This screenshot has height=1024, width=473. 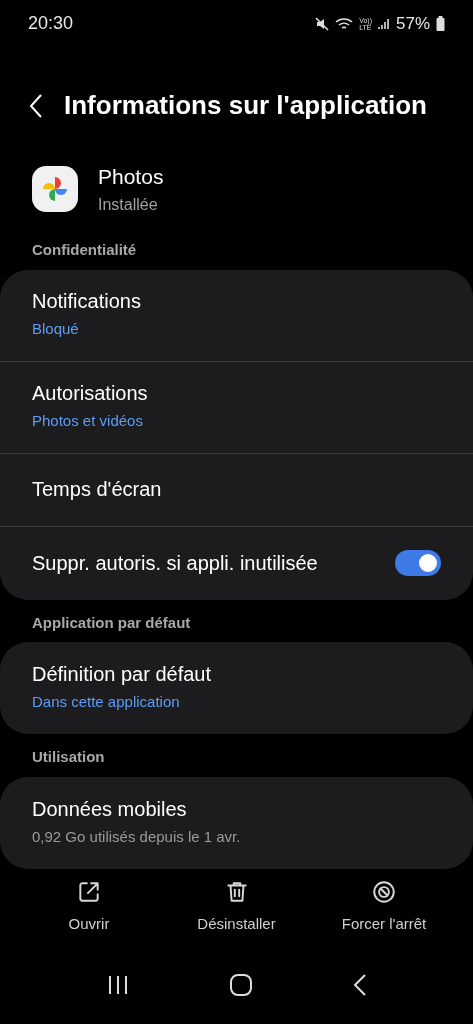 I want to click on setting-label: Définition par défaut, so click(x=236, y=675).